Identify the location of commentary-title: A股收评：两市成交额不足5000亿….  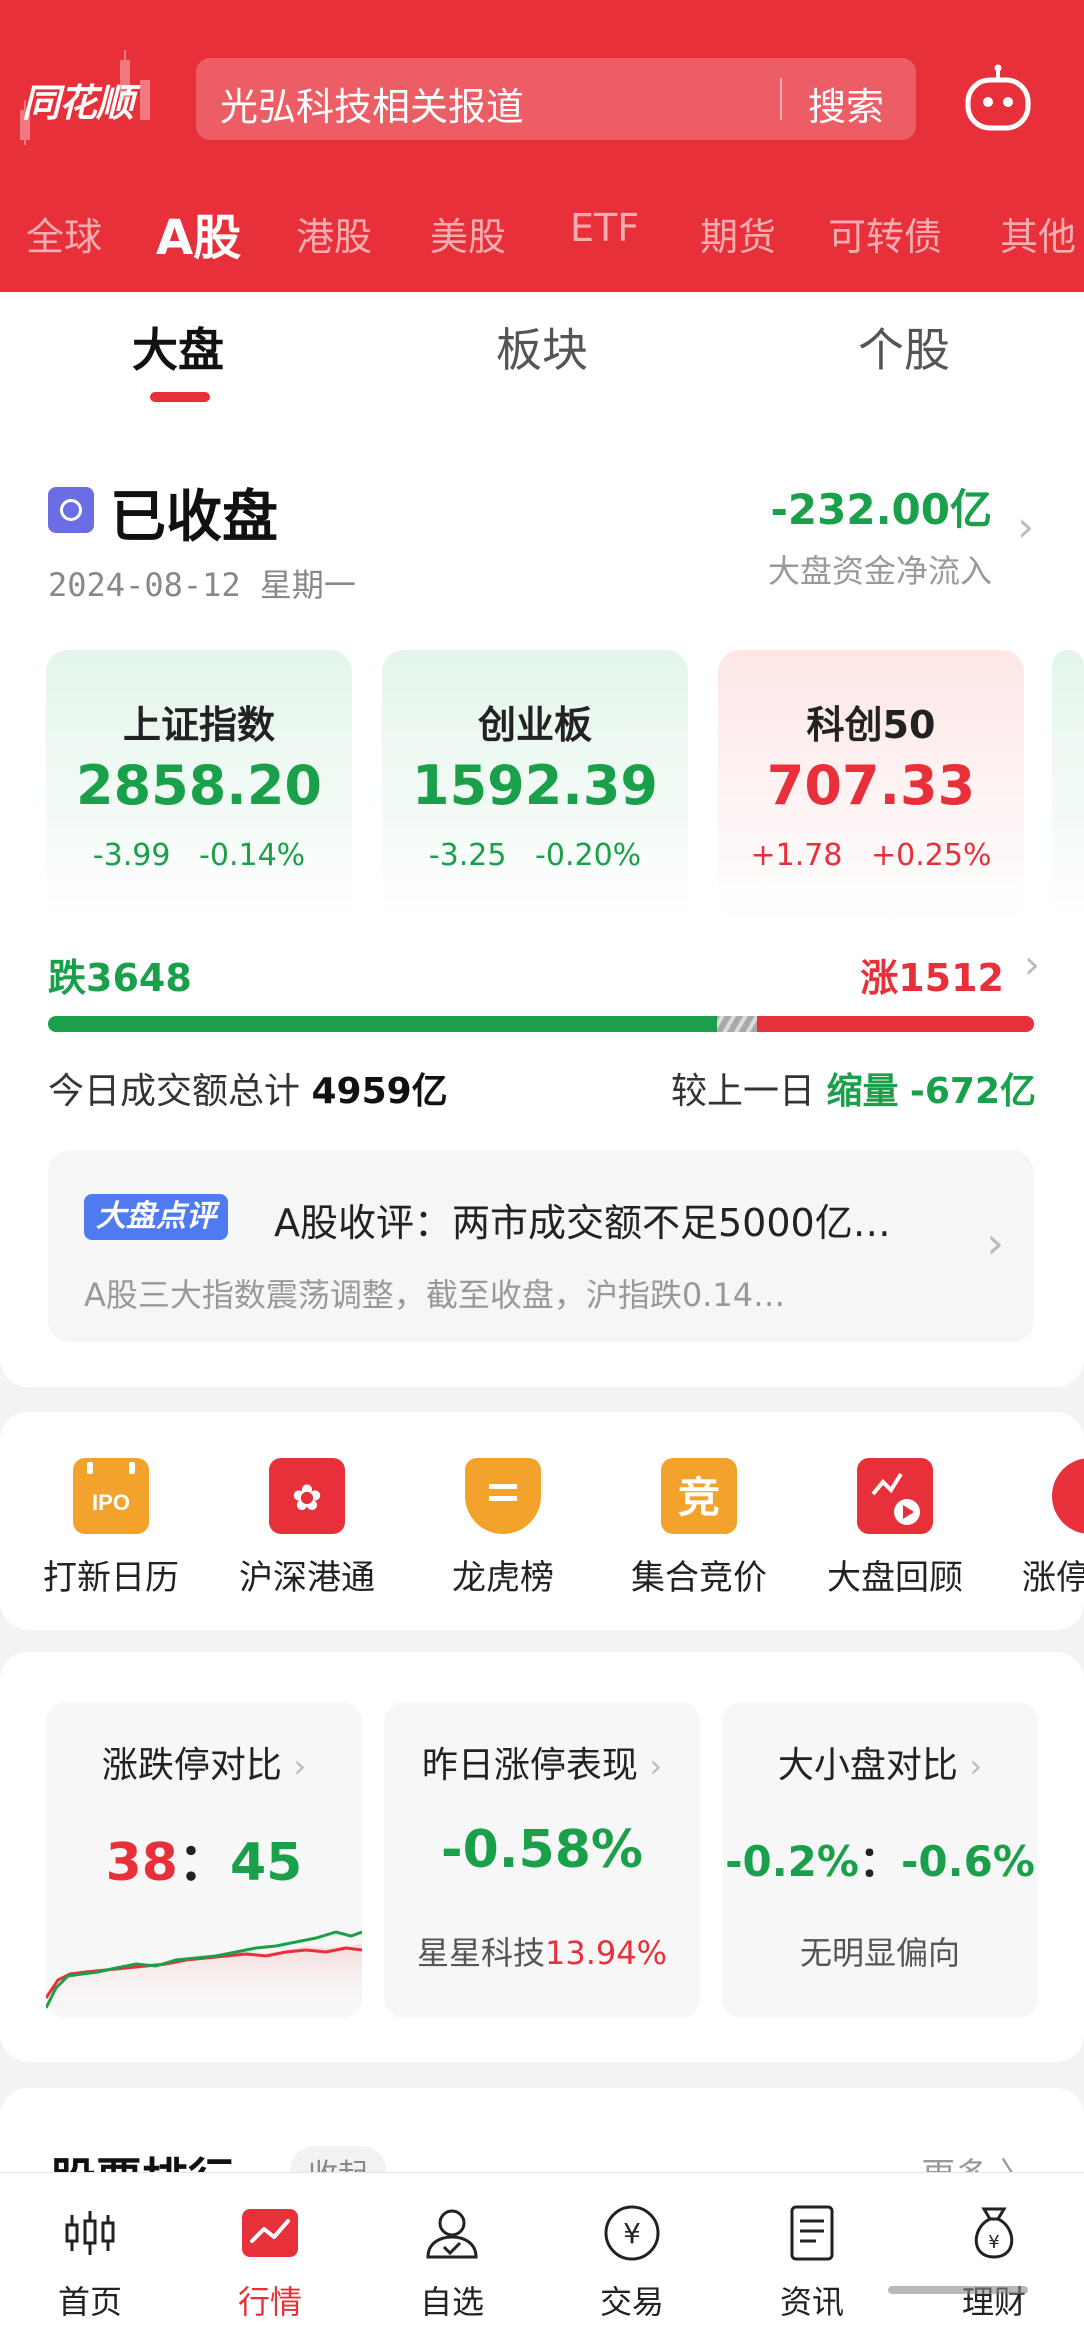
(582, 1219).